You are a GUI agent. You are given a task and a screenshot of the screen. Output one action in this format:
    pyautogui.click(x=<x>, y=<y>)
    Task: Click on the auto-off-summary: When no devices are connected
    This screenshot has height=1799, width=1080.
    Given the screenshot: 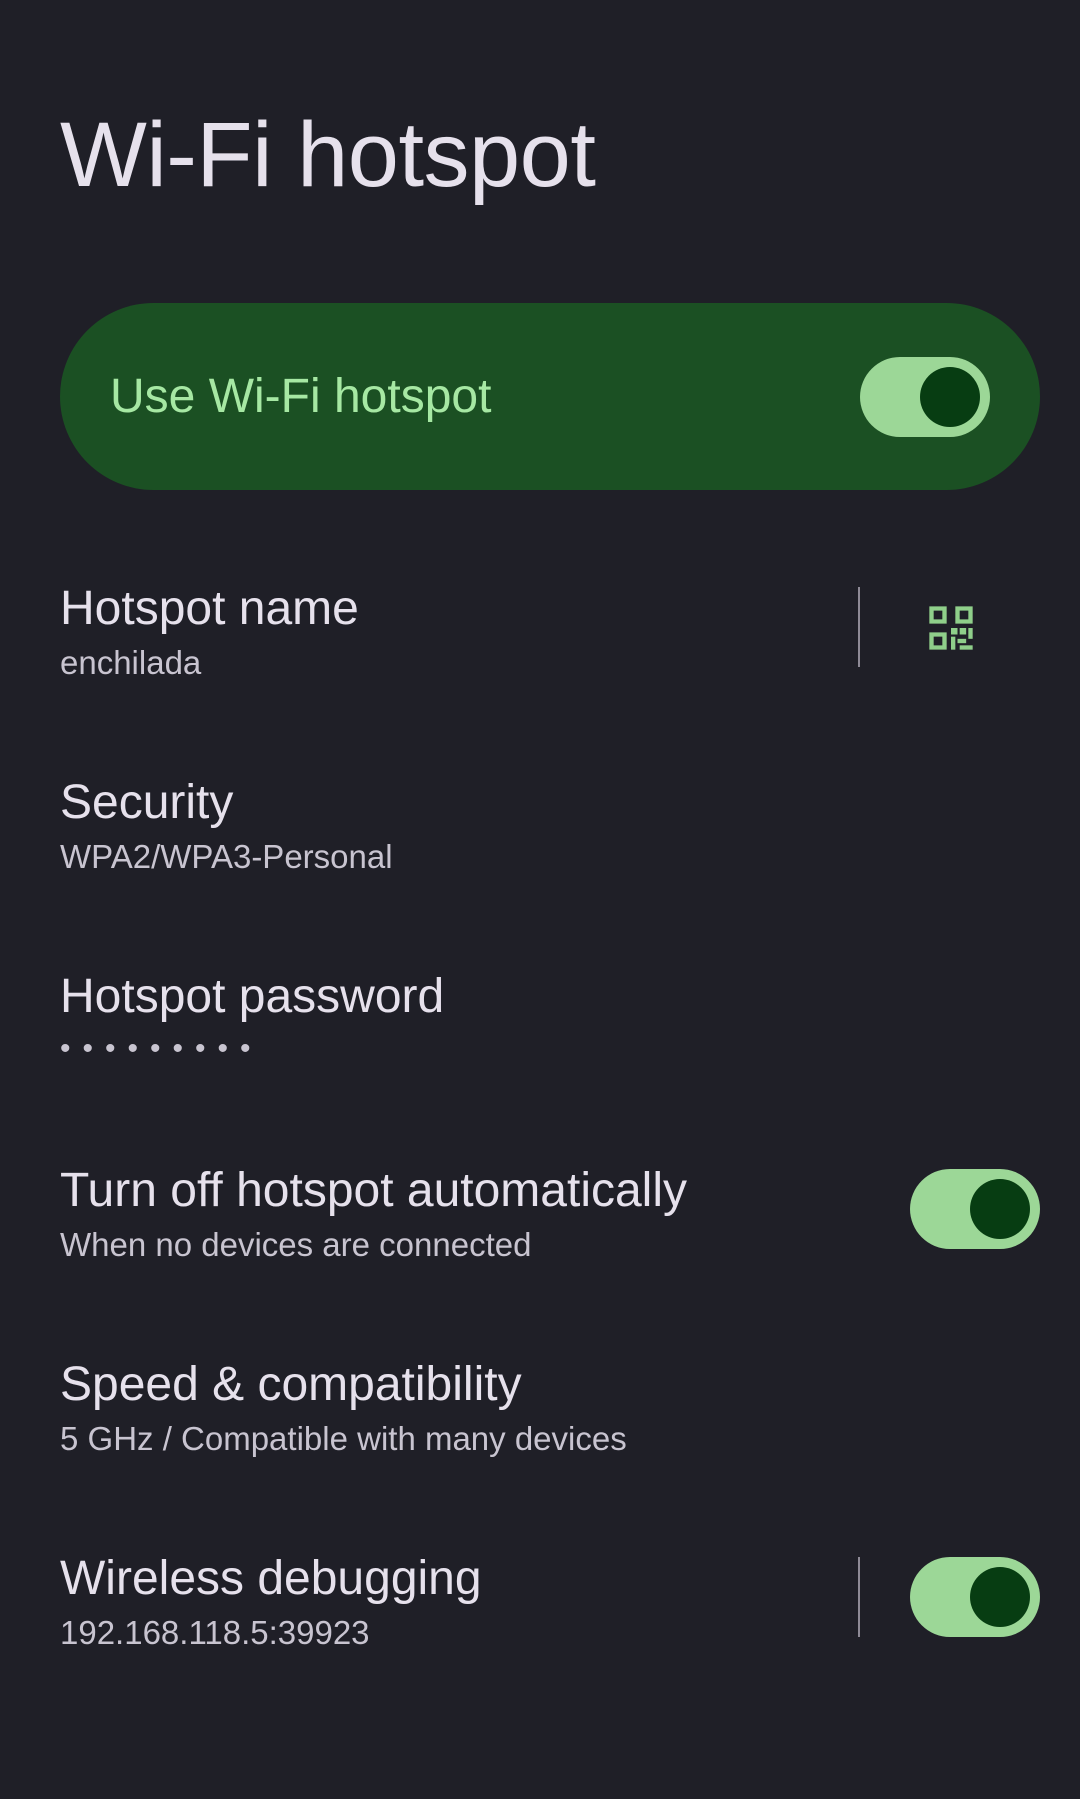 What is the action you would take?
    pyautogui.click(x=296, y=1244)
    